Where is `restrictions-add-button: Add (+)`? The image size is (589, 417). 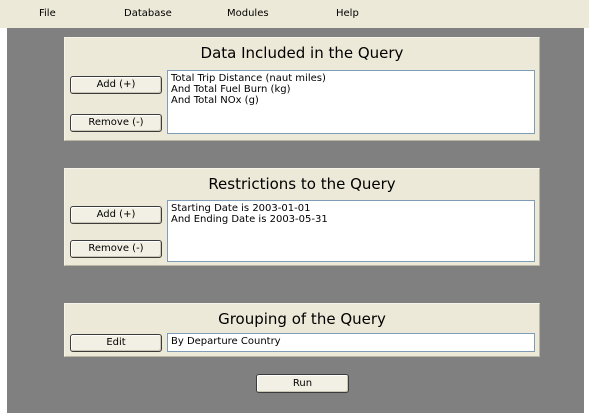 restrictions-add-button: Add (+) is located at coordinates (116, 215).